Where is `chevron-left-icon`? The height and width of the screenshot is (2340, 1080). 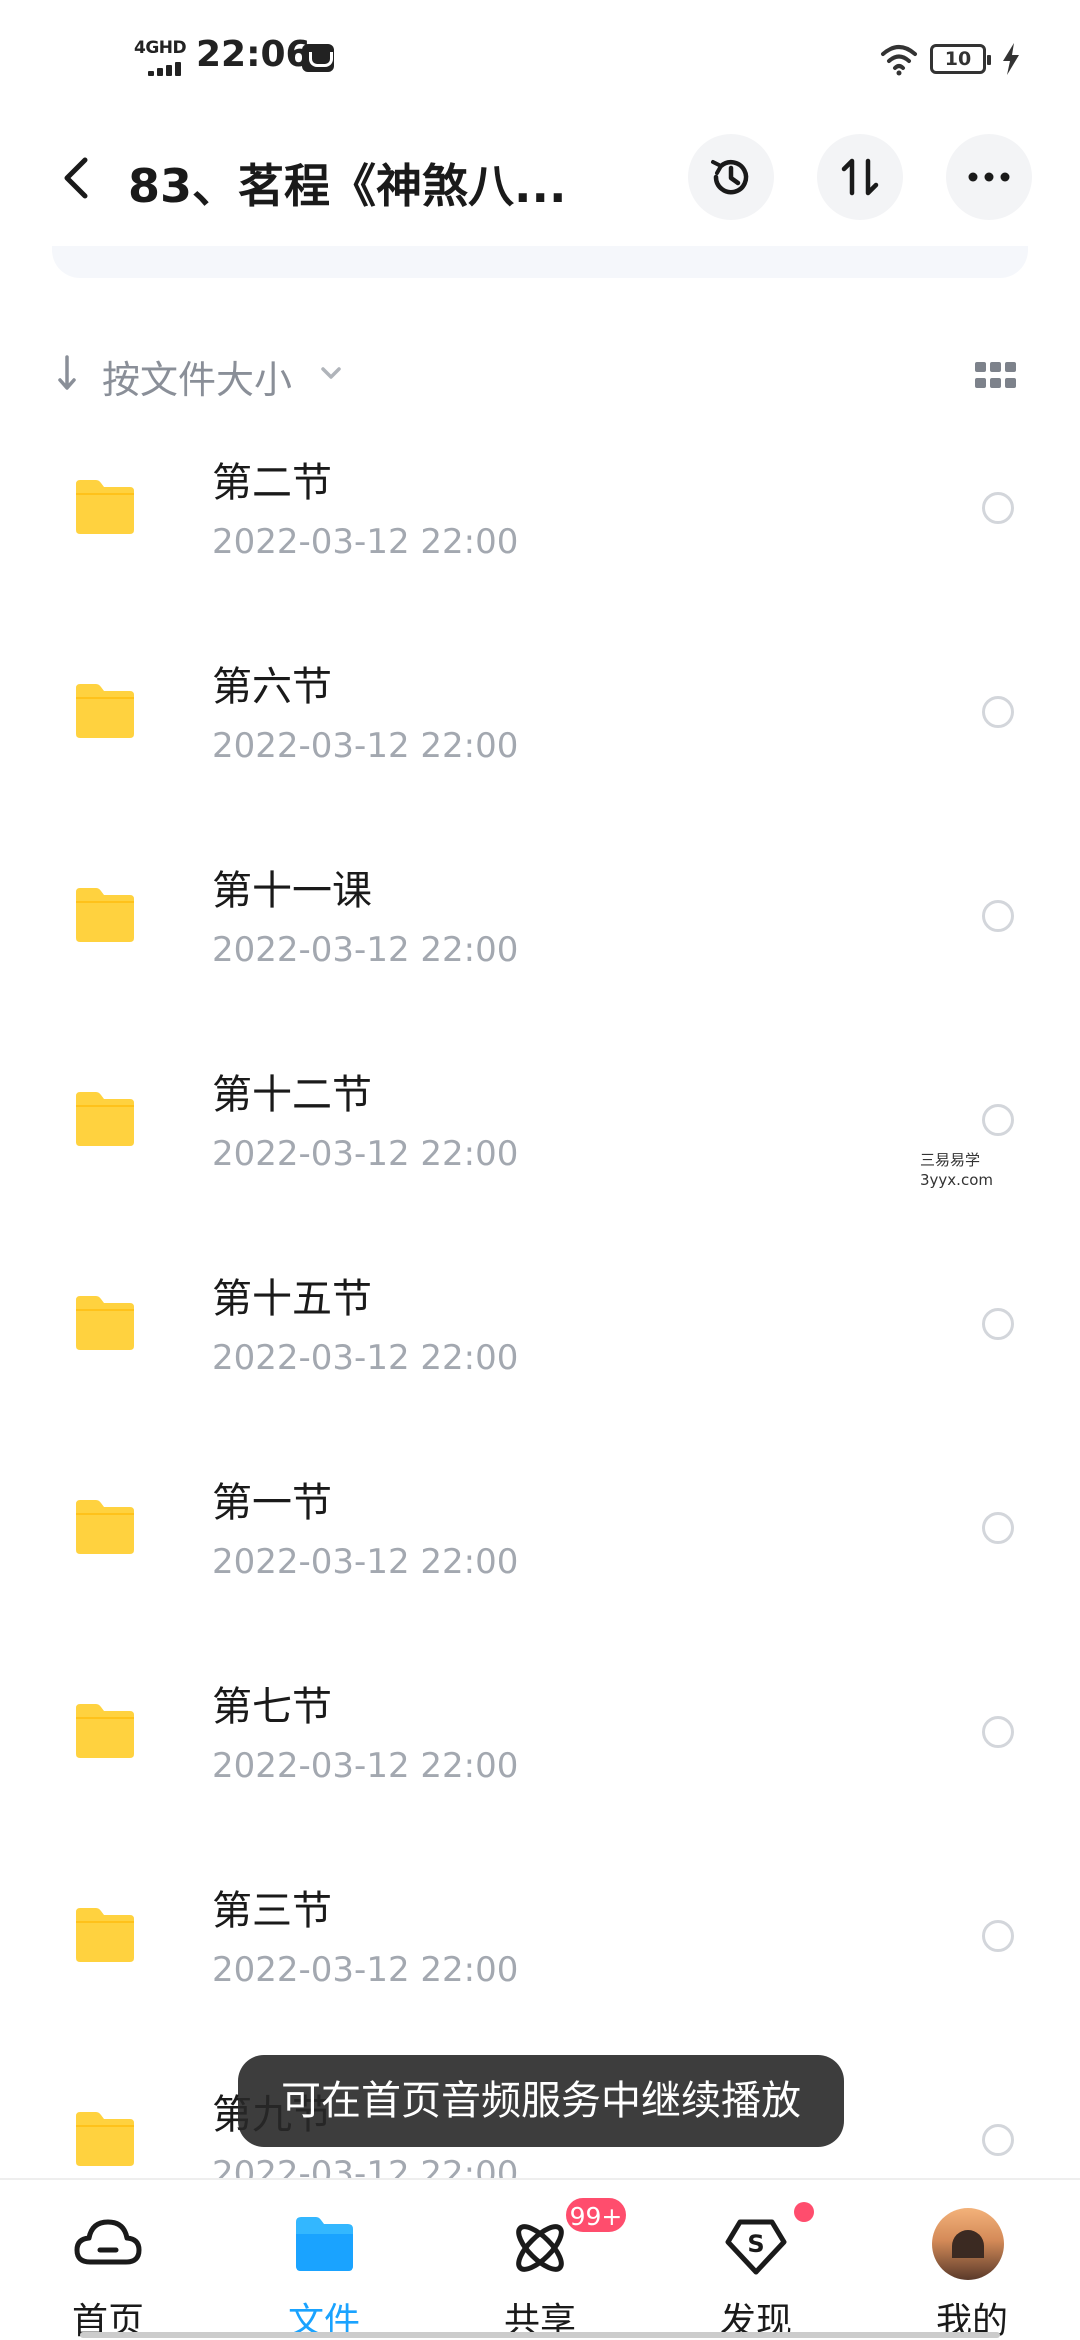 chevron-left-icon is located at coordinates (76, 178).